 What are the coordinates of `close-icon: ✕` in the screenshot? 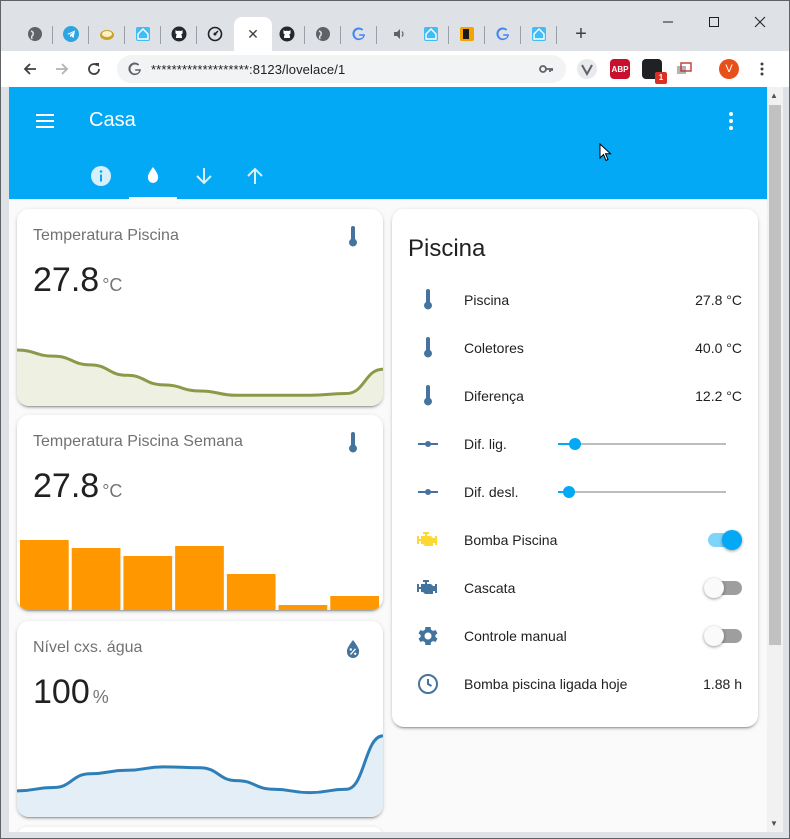 It's located at (253, 34).